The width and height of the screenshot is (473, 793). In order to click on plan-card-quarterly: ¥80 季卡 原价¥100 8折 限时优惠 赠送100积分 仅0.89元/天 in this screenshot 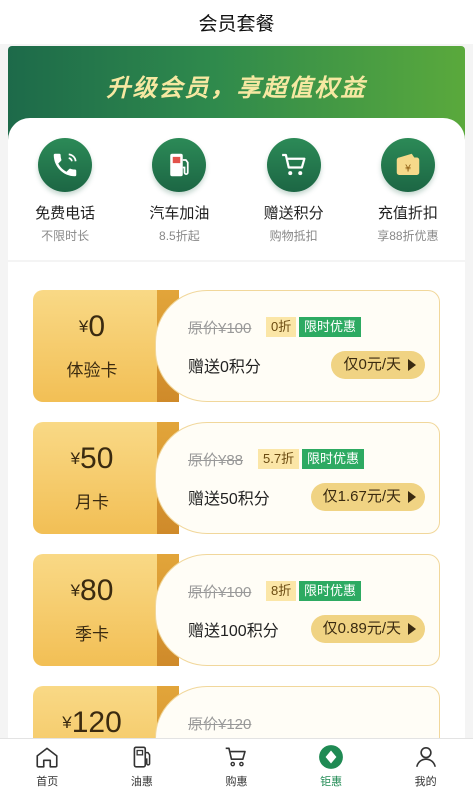, I will do `click(236, 610)`.